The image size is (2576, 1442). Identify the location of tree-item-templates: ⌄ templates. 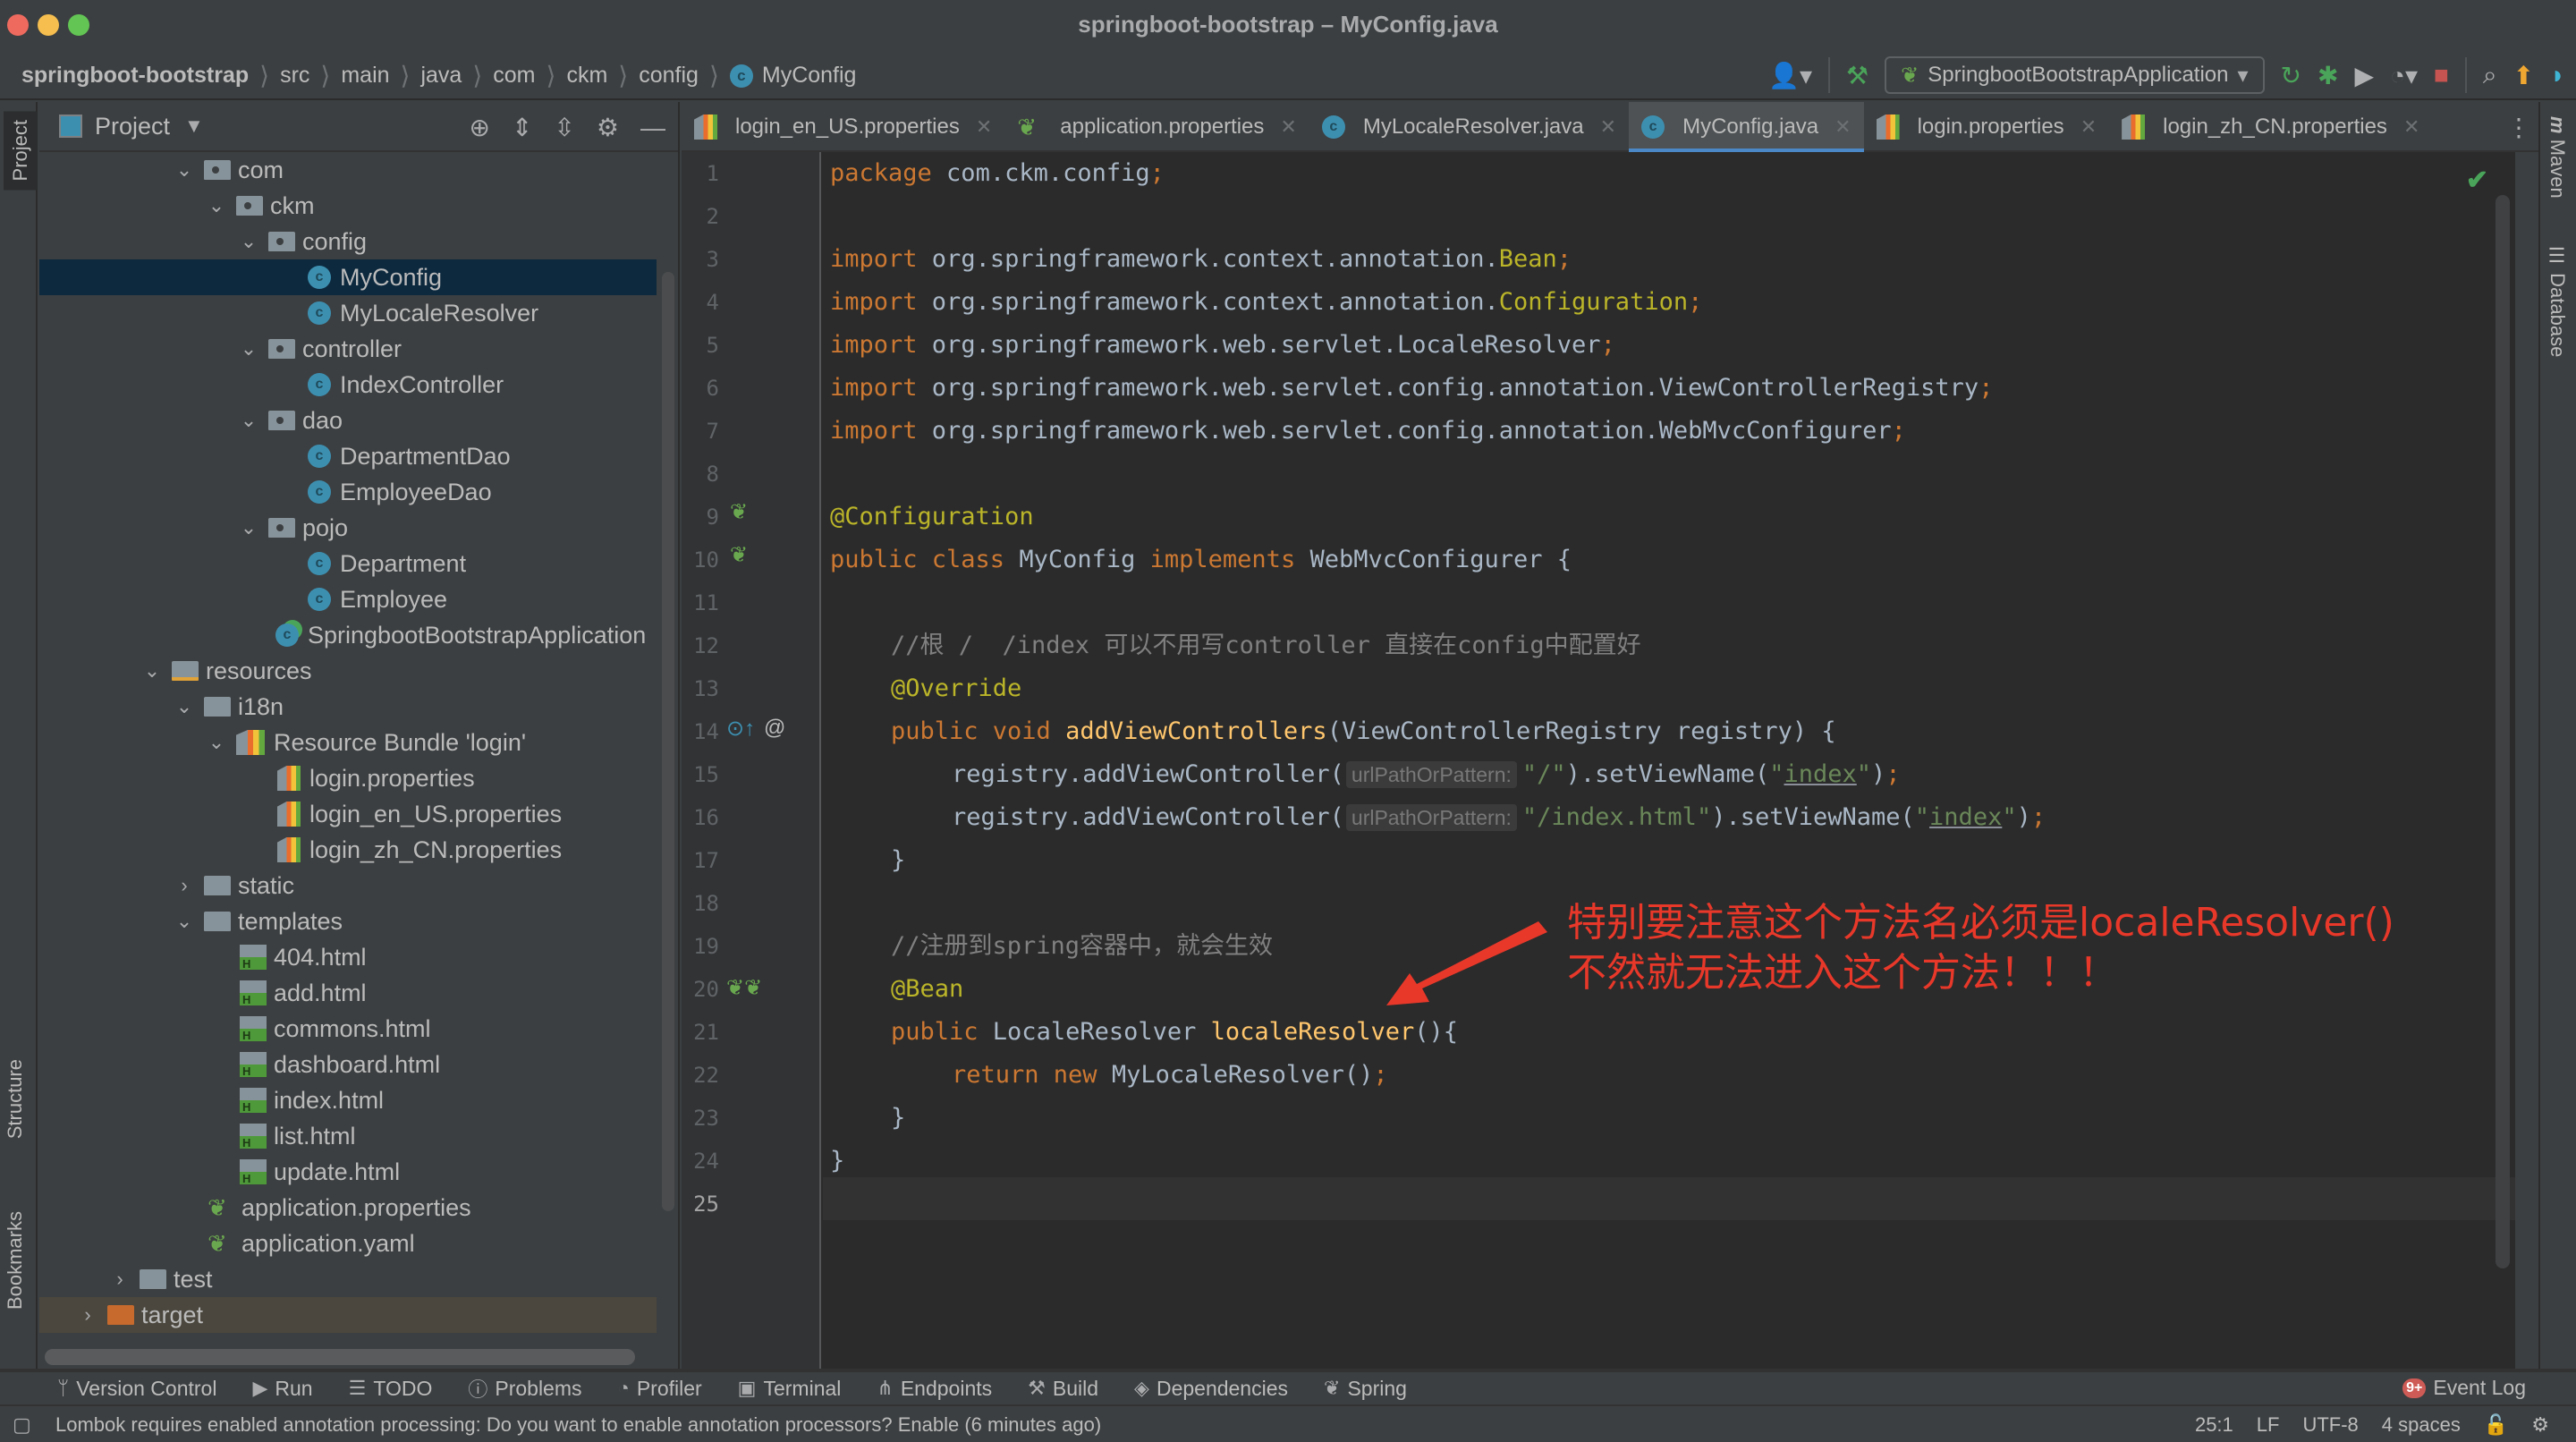
(348, 921).